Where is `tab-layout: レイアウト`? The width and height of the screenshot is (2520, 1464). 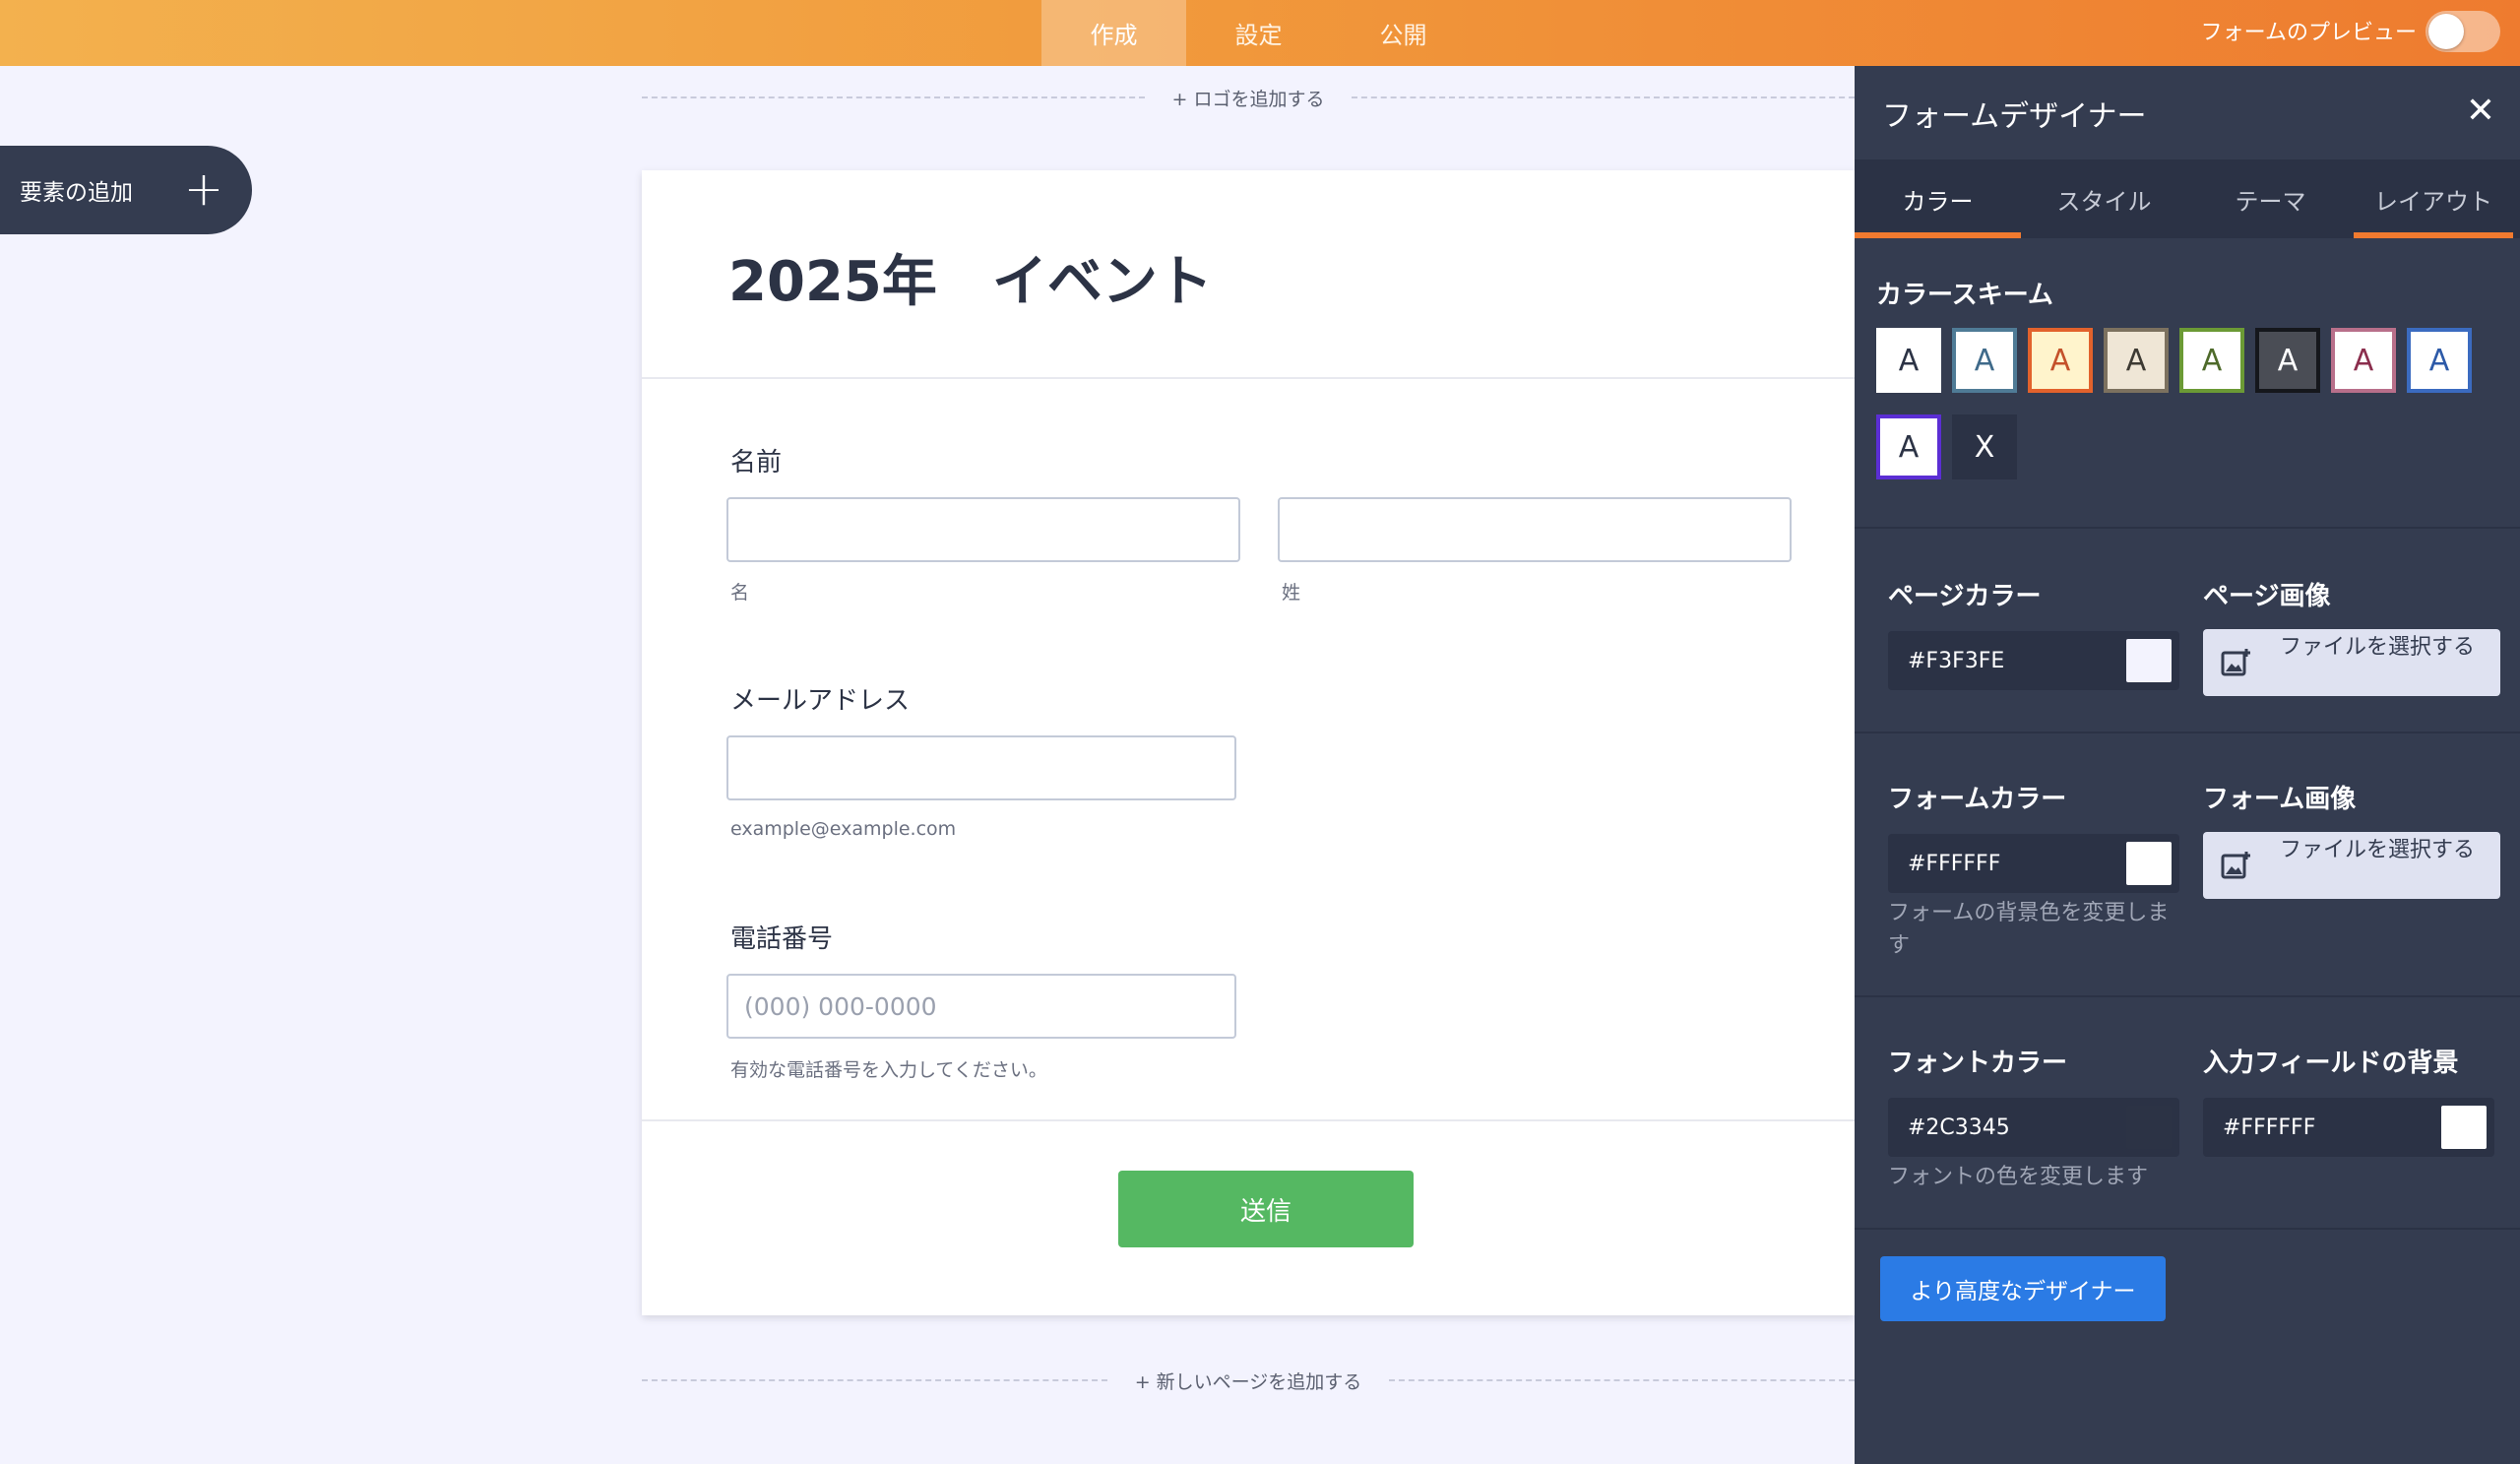 tab-layout: レイアウト is located at coordinates (2433, 199).